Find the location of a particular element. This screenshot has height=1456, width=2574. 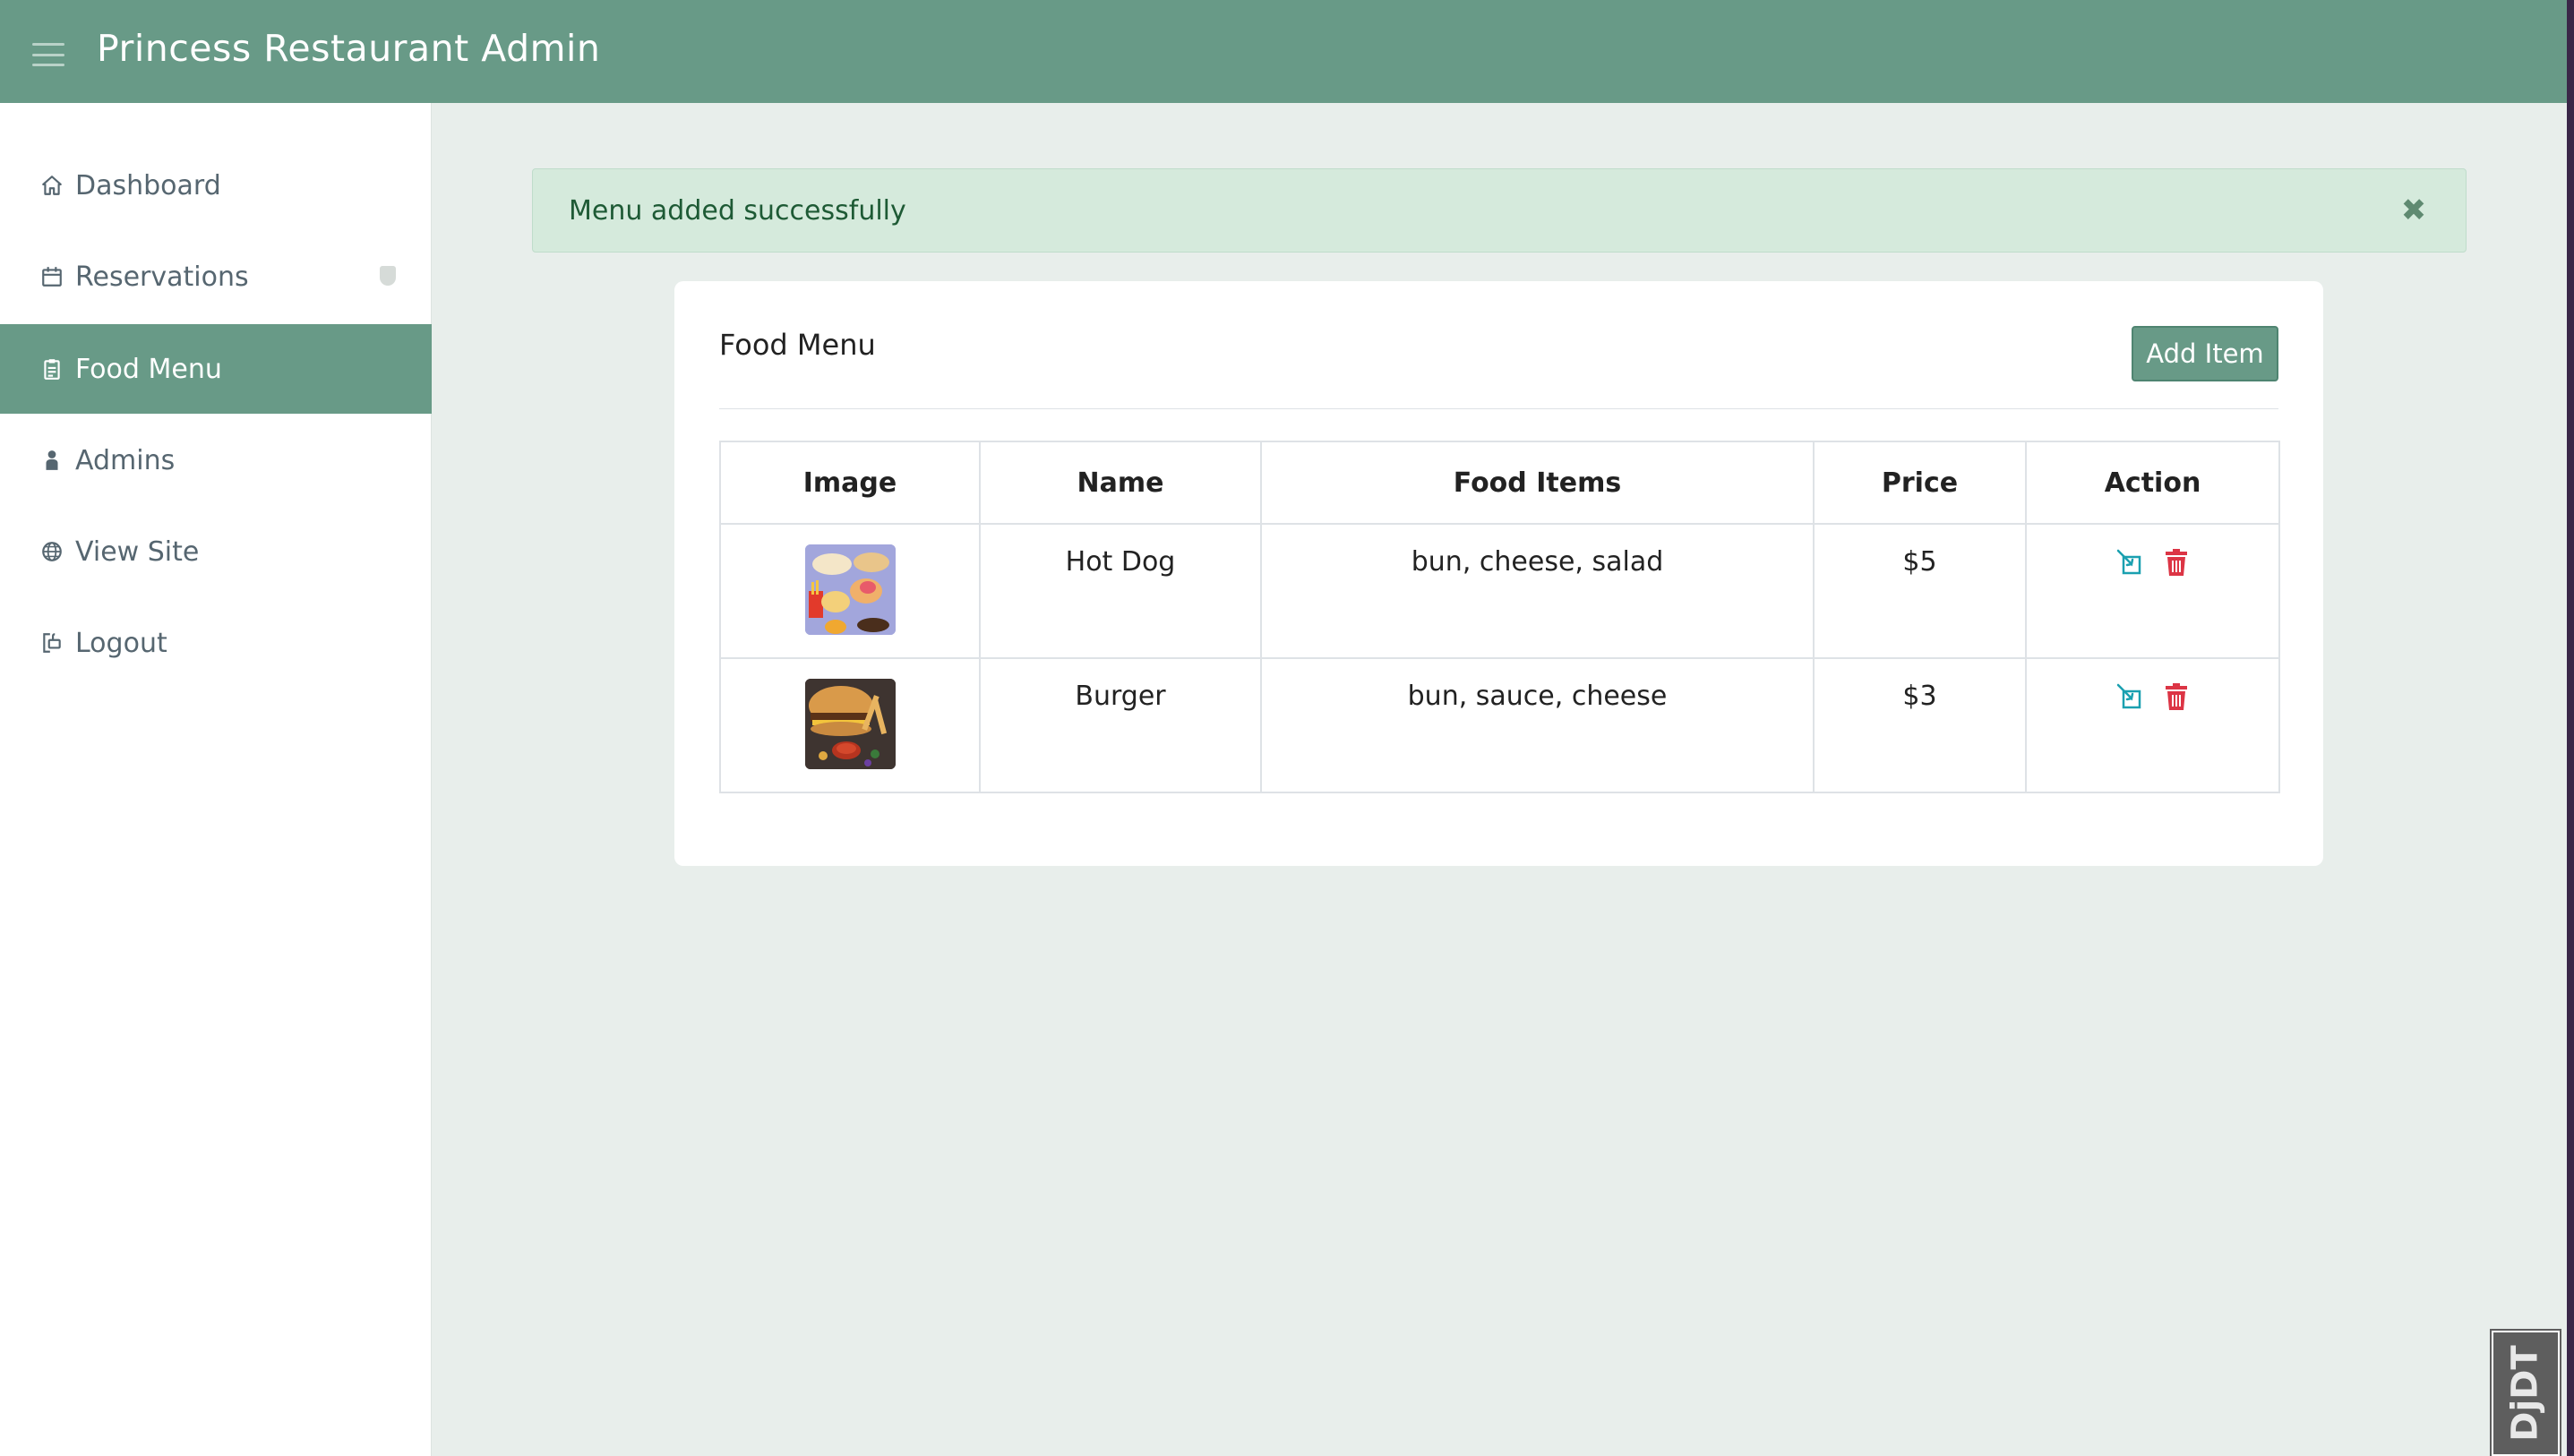

price-cell: $3 is located at coordinates (1920, 725).